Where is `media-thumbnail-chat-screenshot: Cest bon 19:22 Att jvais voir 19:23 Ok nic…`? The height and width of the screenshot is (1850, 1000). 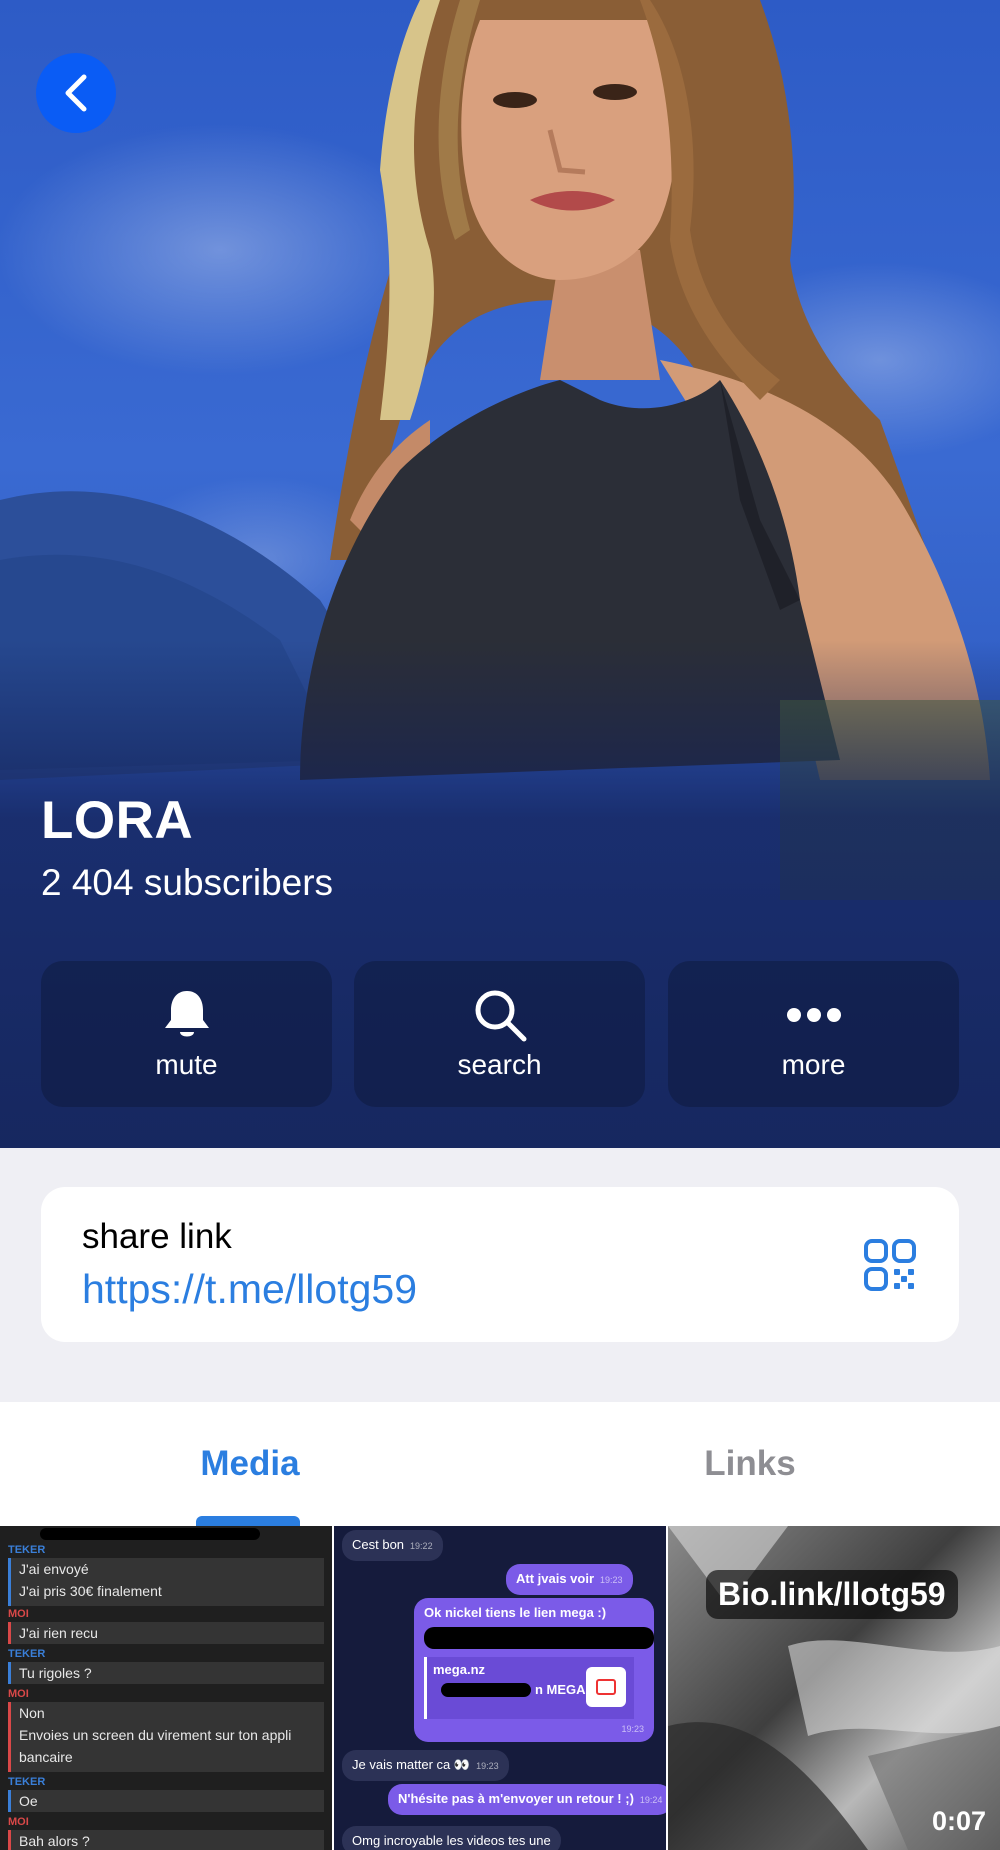 media-thumbnail-chat-screenshot: Cest bon 19:22 Att jvais voir 19:23 Ok nic… is located at coordinates (500, 1688).